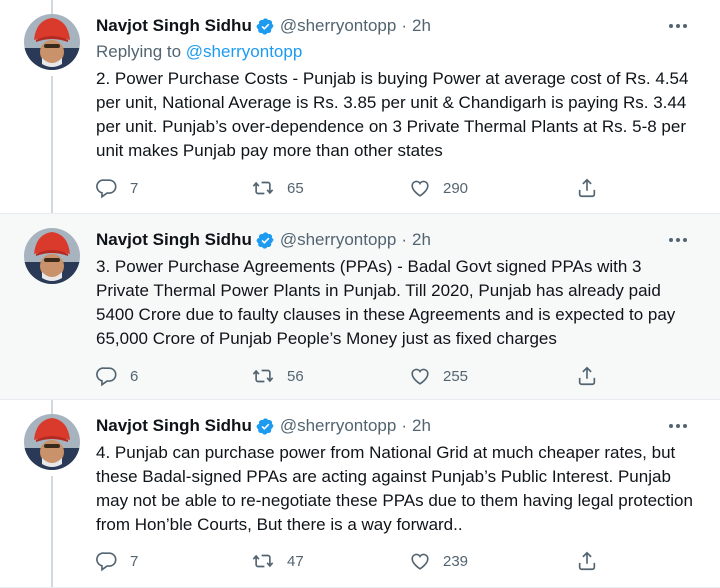  Describe the element at coordinates (456, 561) in the screenshot. I see `like-count: 239` at that location.